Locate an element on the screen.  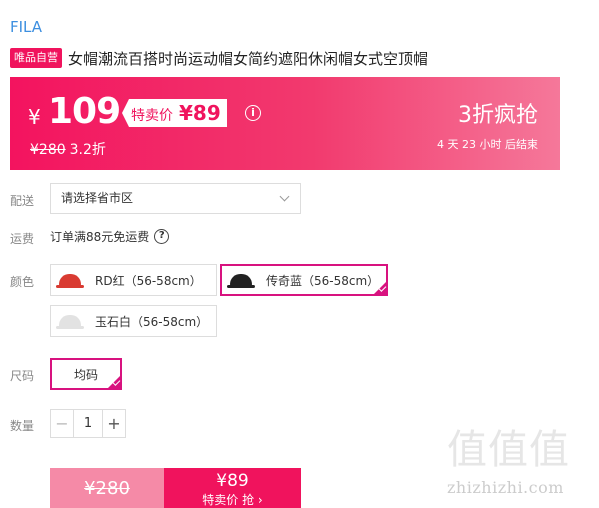
region-placeholder: 请选择省市区 is located at coordinates (97, 198).